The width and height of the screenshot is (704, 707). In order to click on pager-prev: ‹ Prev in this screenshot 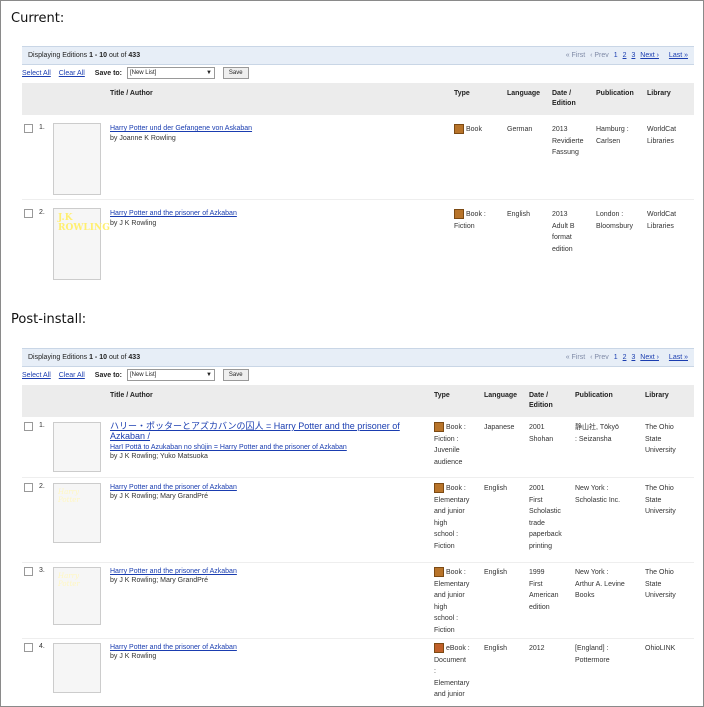, I will do `click(599, 55)`.